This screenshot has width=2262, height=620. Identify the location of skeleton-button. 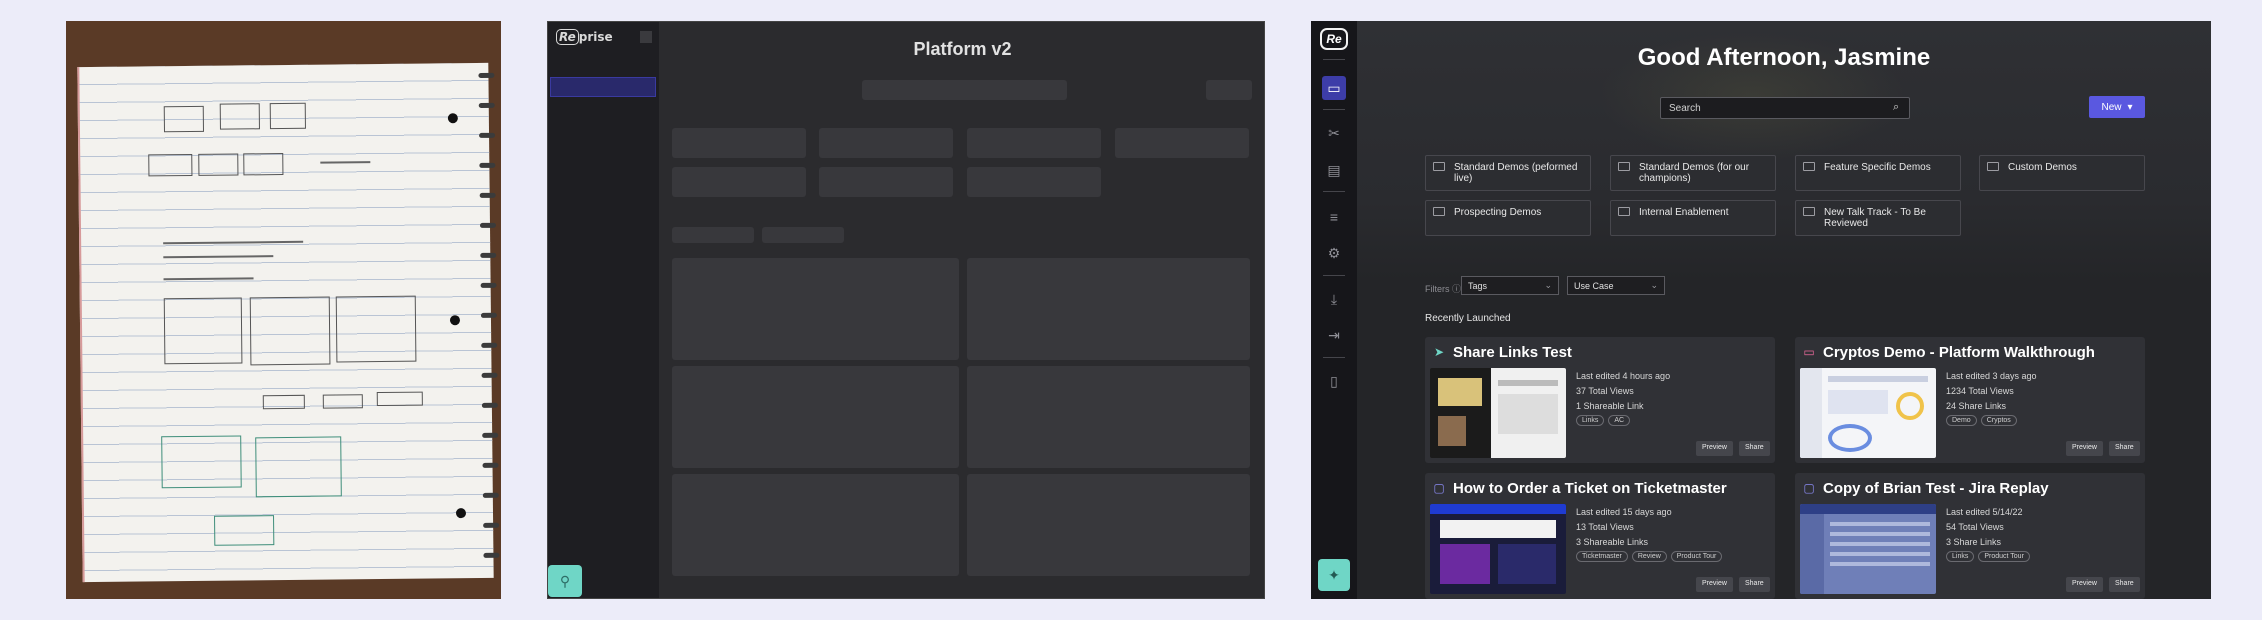
(1229, 90).